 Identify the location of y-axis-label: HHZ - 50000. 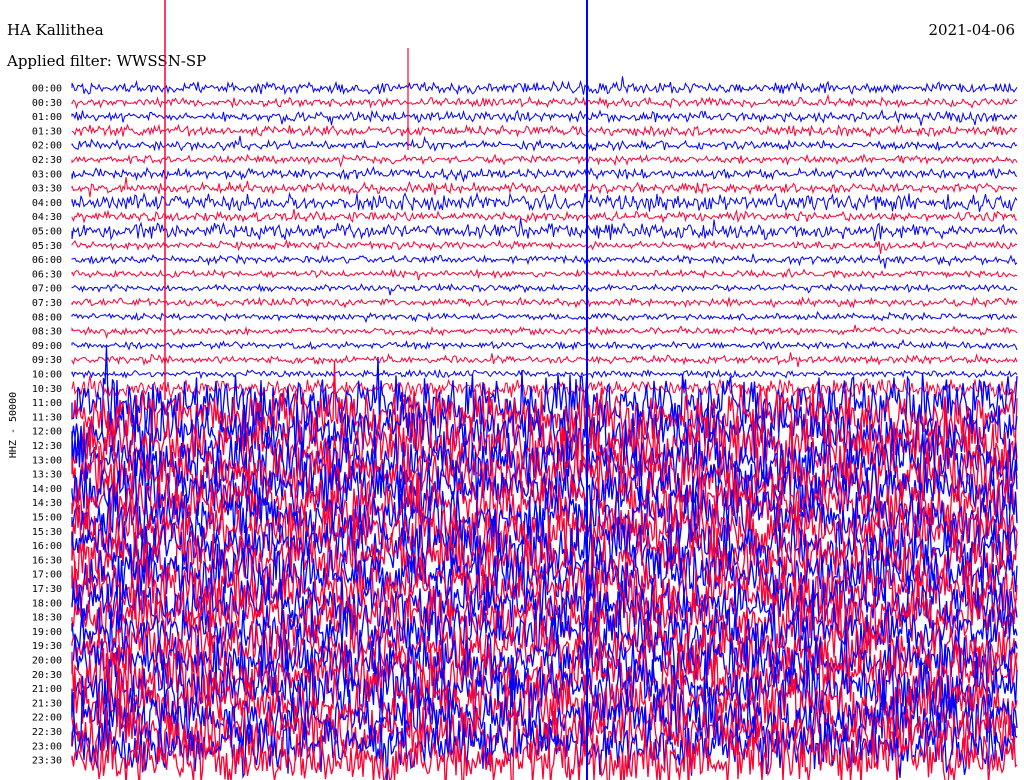
(13, 425).